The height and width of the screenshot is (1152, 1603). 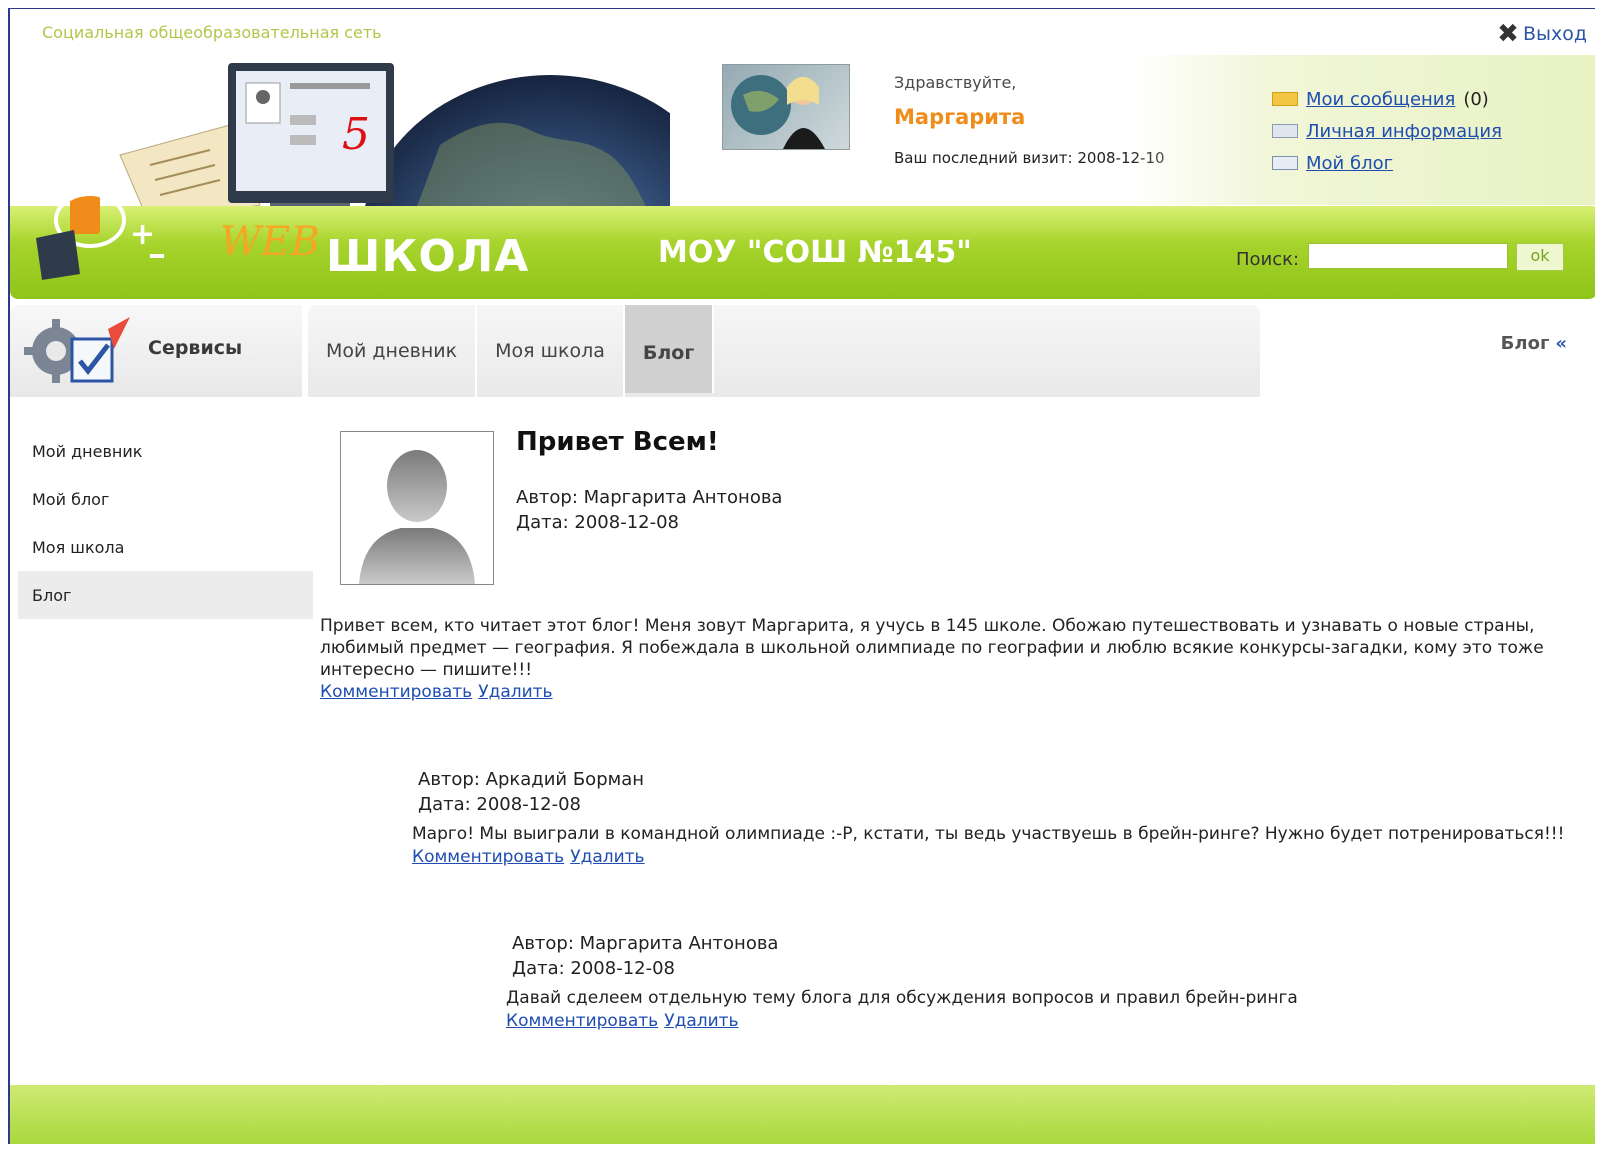 I want to click on quick-link-blog: Мой блог, so click(x=1387, y=163).